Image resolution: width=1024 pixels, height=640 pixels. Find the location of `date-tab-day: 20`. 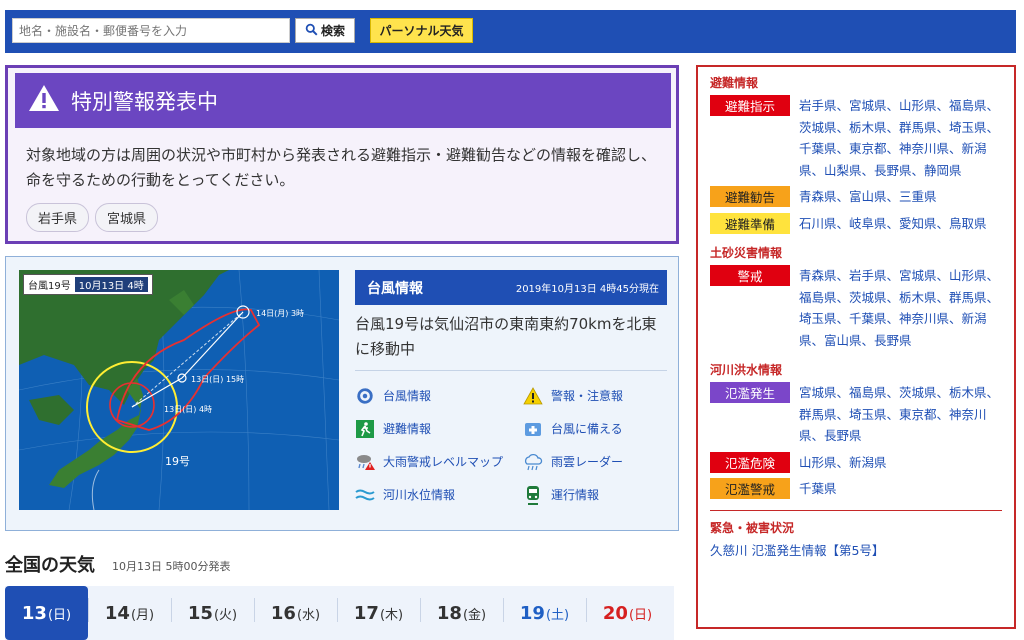

date-tab-day: 20 is located at coordinates (615, 613).